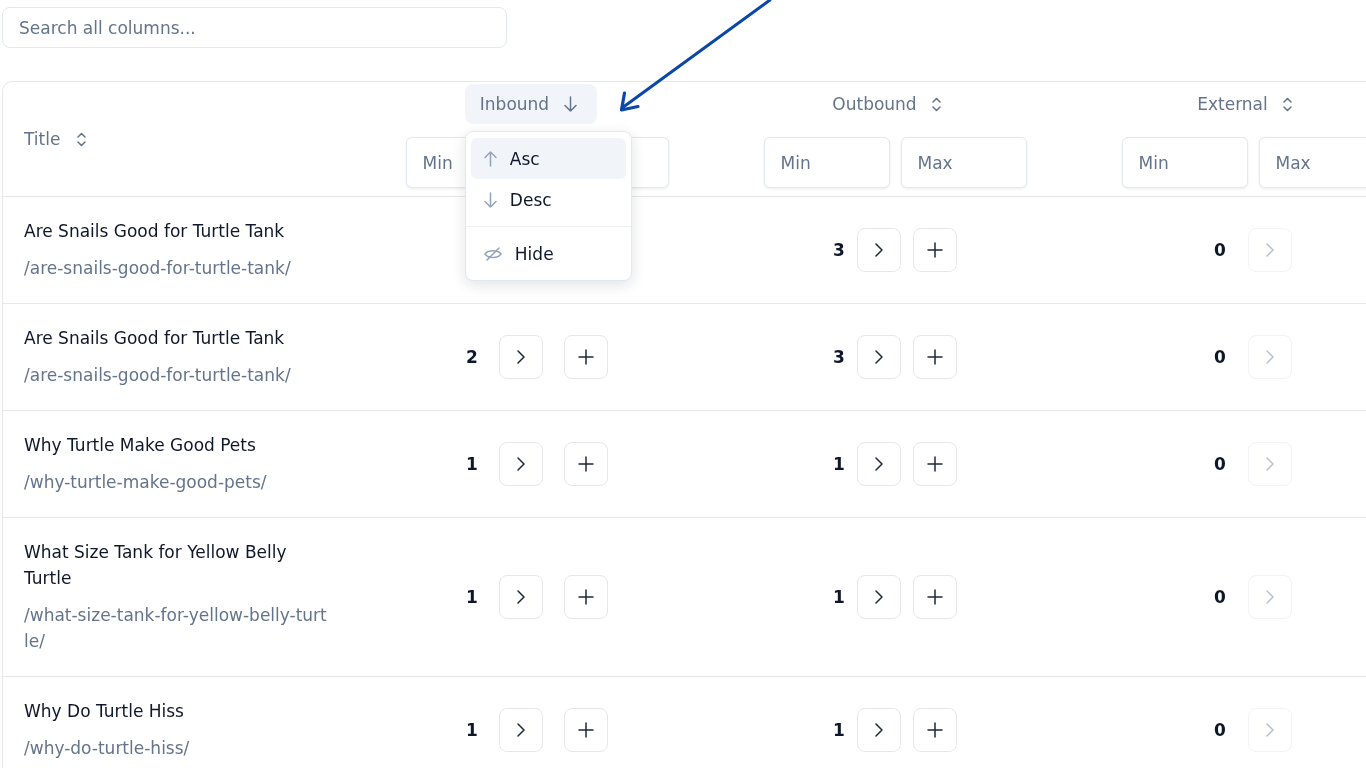 The height and width of the screenshot is (768, 1366). What do you see at coordinates (104, 711) in the screenshot?
I see `page-title: Why Do Turtle Hiss` at bounding box center [104, 711].